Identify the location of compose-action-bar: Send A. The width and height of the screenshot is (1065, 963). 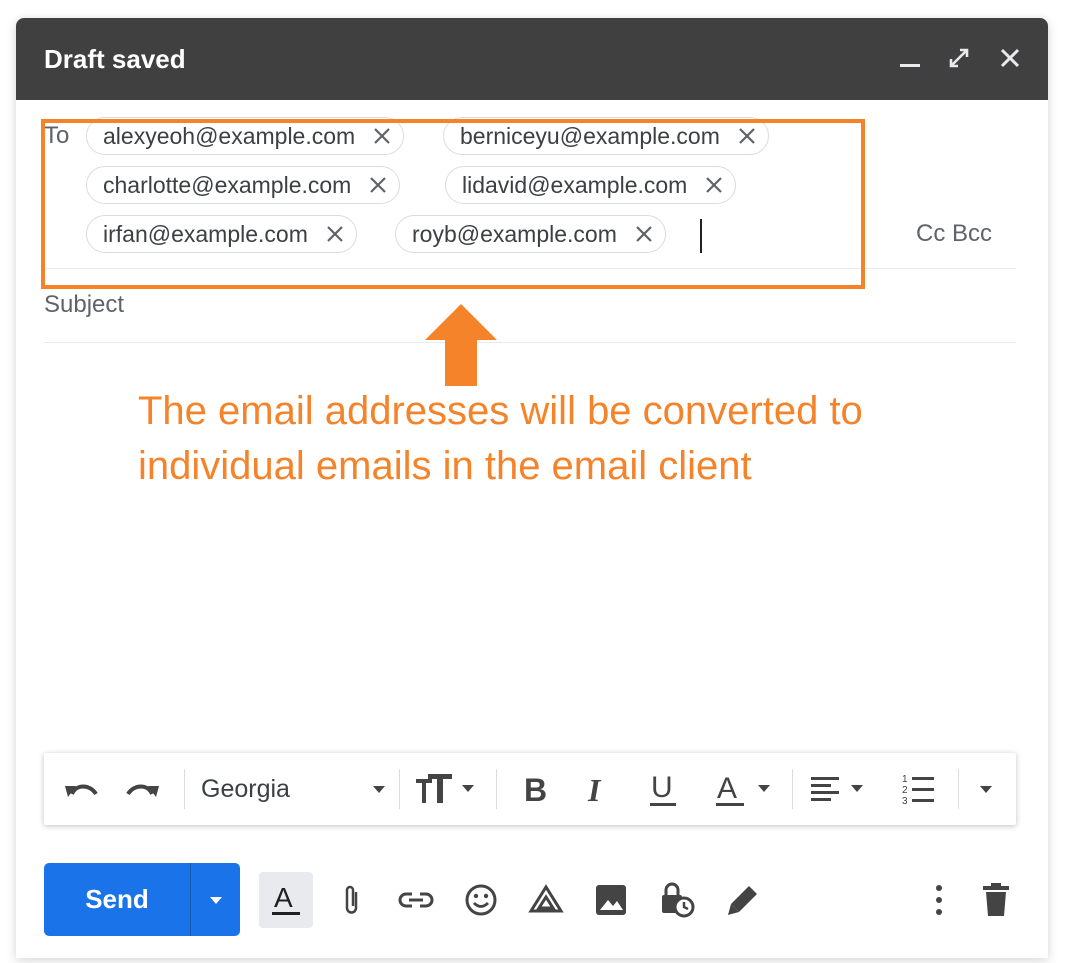
(532, 900).